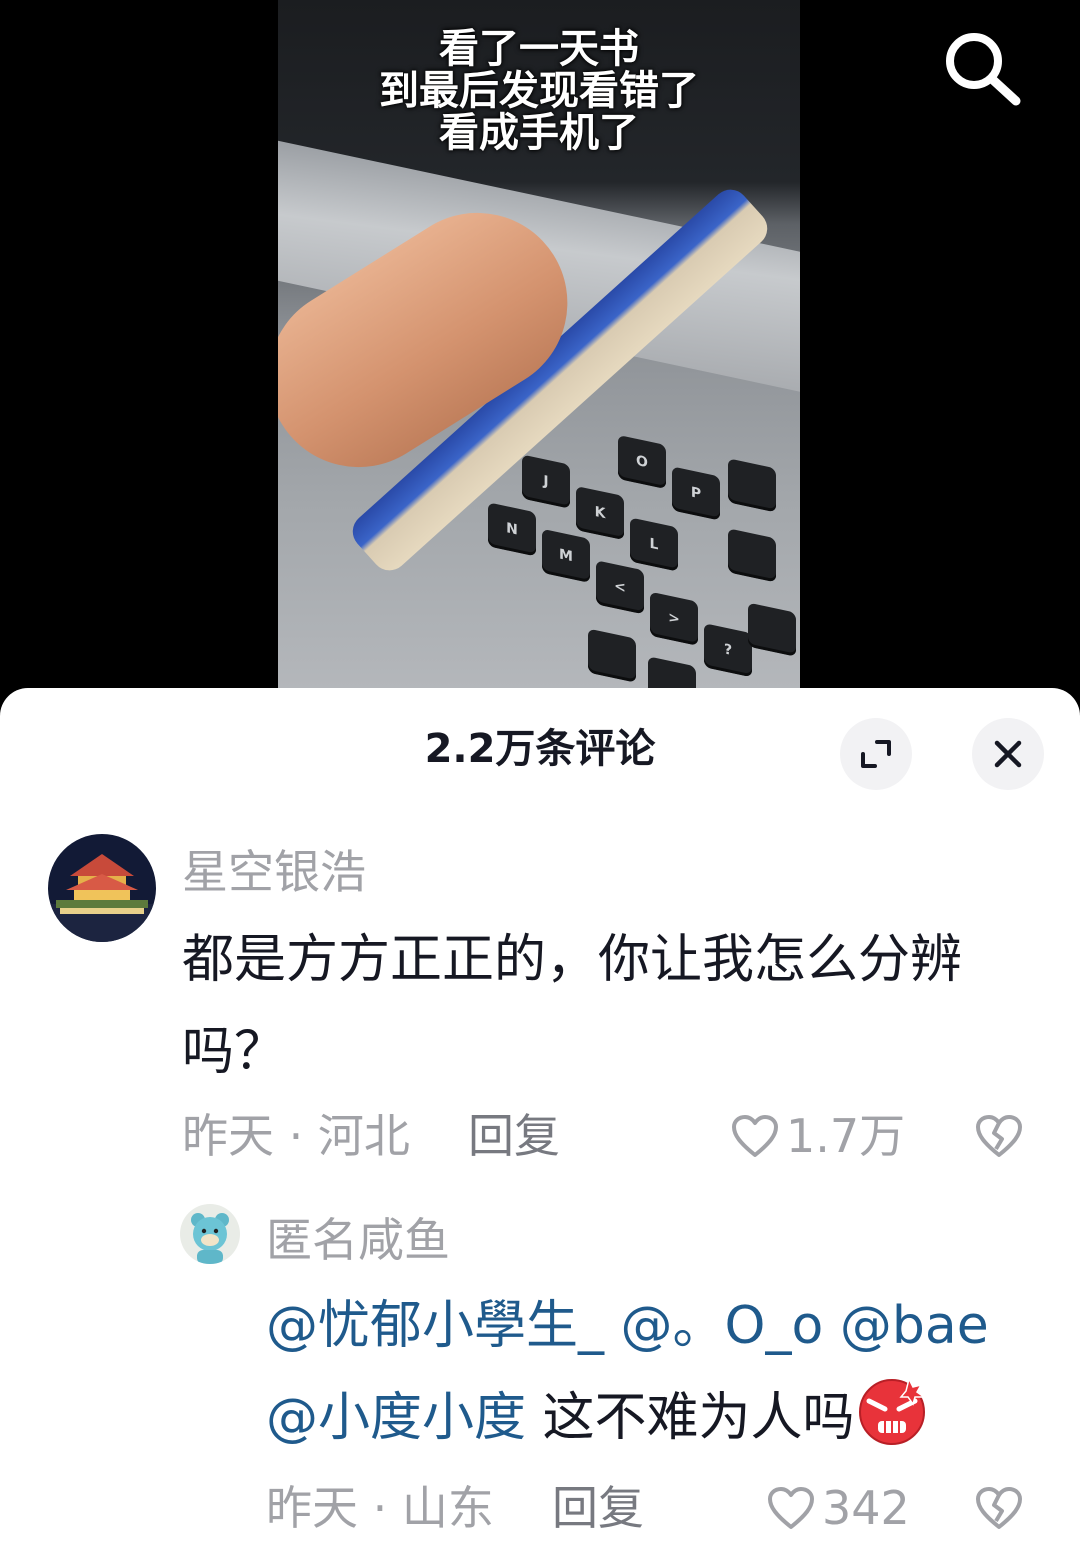  I want to click on reply-time: 昨天, so click(312, 1508).